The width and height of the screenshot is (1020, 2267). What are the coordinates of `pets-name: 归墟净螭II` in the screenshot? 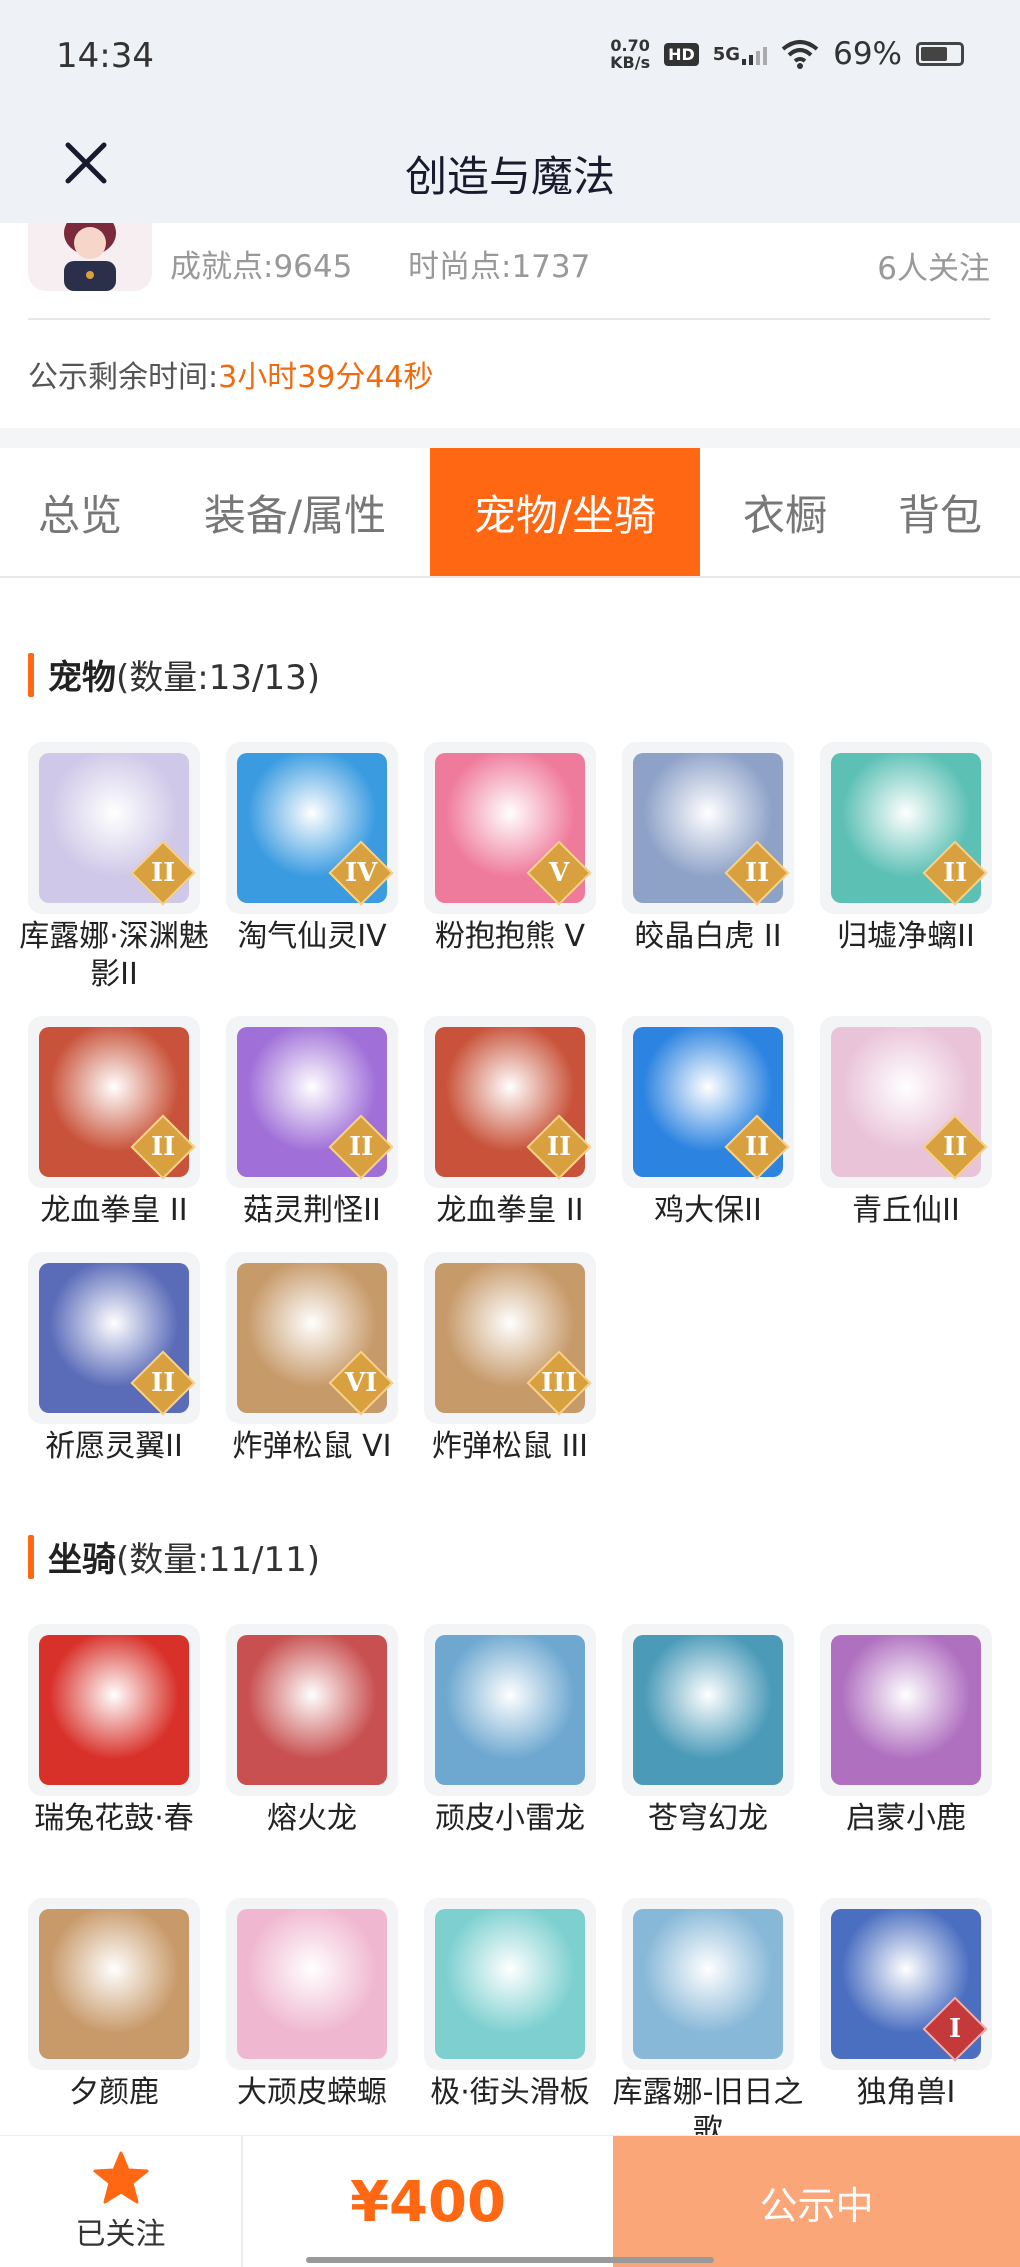 It's located at (906, 936).